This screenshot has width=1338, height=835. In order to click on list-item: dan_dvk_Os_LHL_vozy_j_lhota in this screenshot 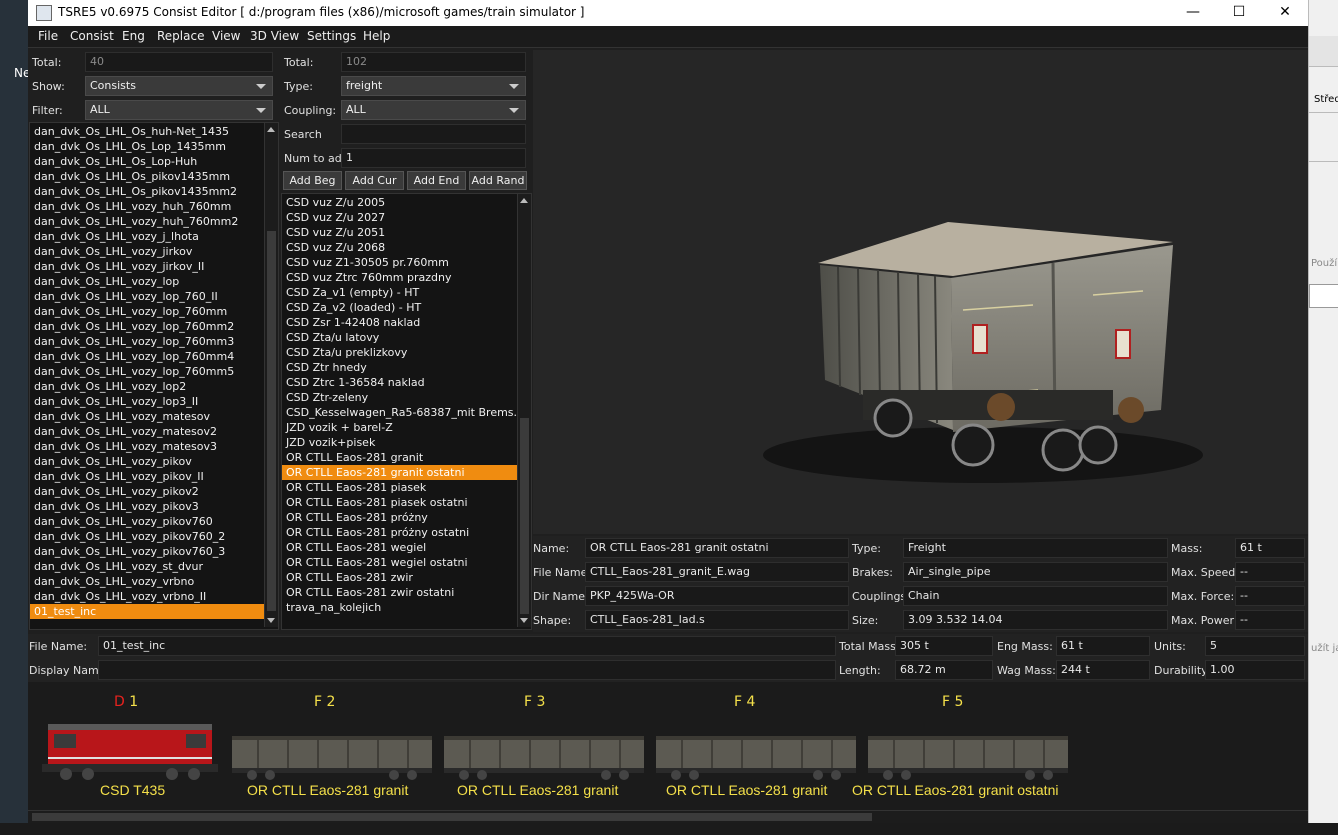, I will do `click(154, 236)`.